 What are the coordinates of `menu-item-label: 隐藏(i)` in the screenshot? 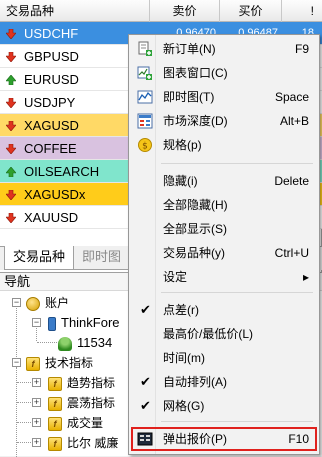 It's located at (180, 181).